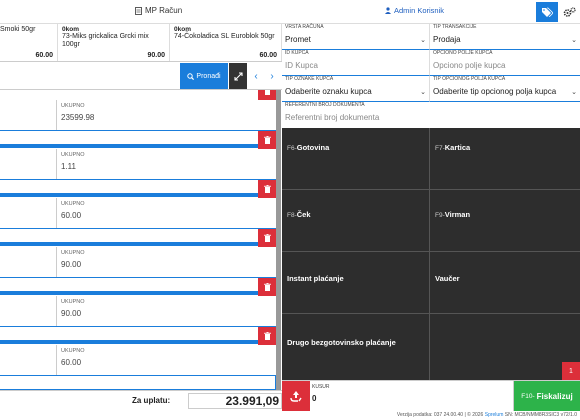  What do you see at coordinates (528, 396) in the screenshot?
I see `shortcut-key: F10-` at bounding box center [528, 396].